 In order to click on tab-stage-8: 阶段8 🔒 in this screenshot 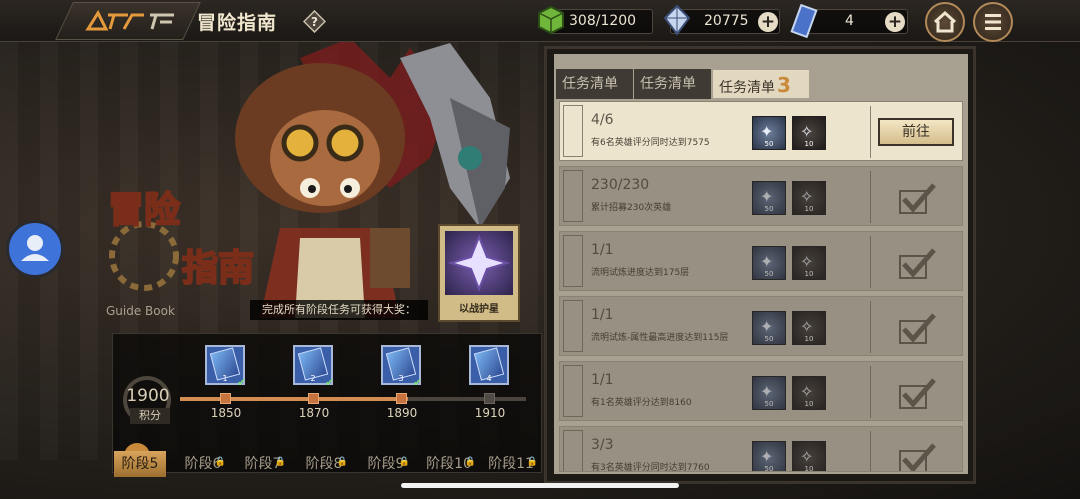, I will do `click(324, 464)`.